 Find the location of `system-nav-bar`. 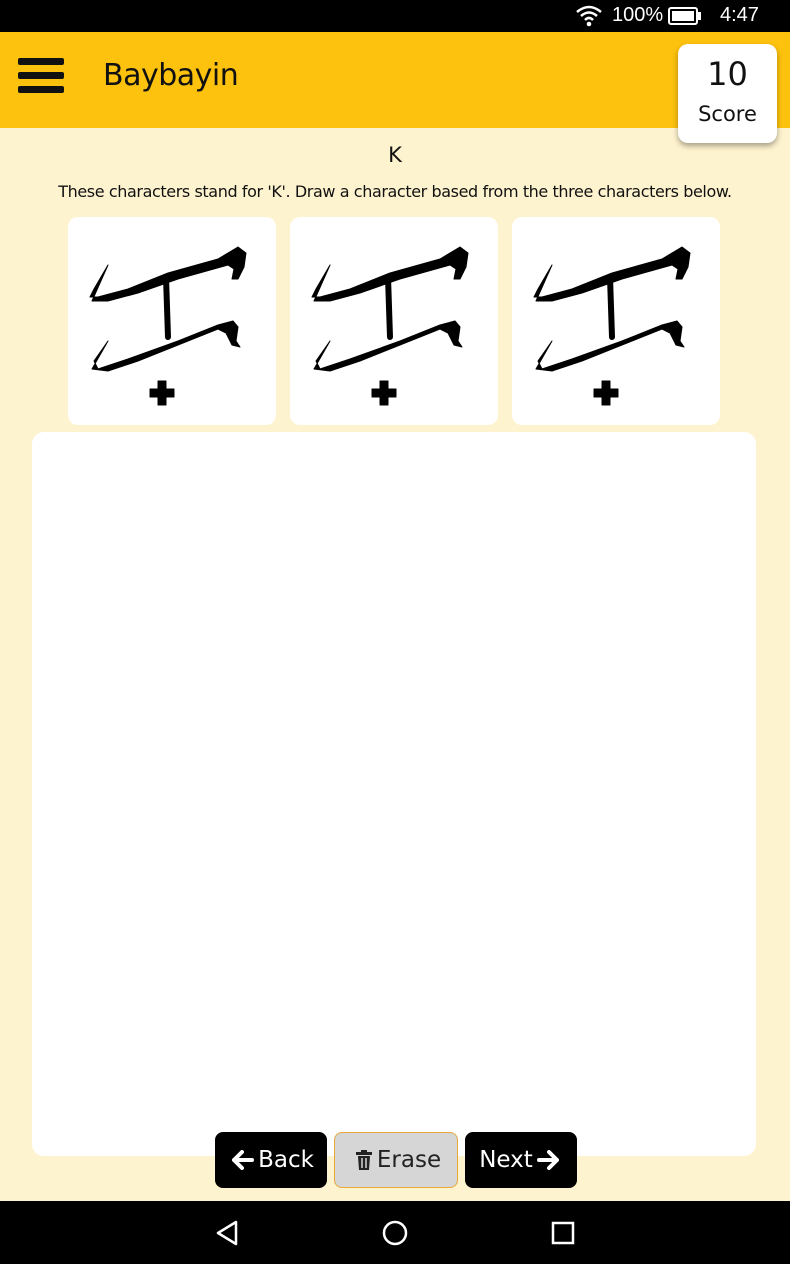

system-nav-bar is located at coordinates (395, 1232).